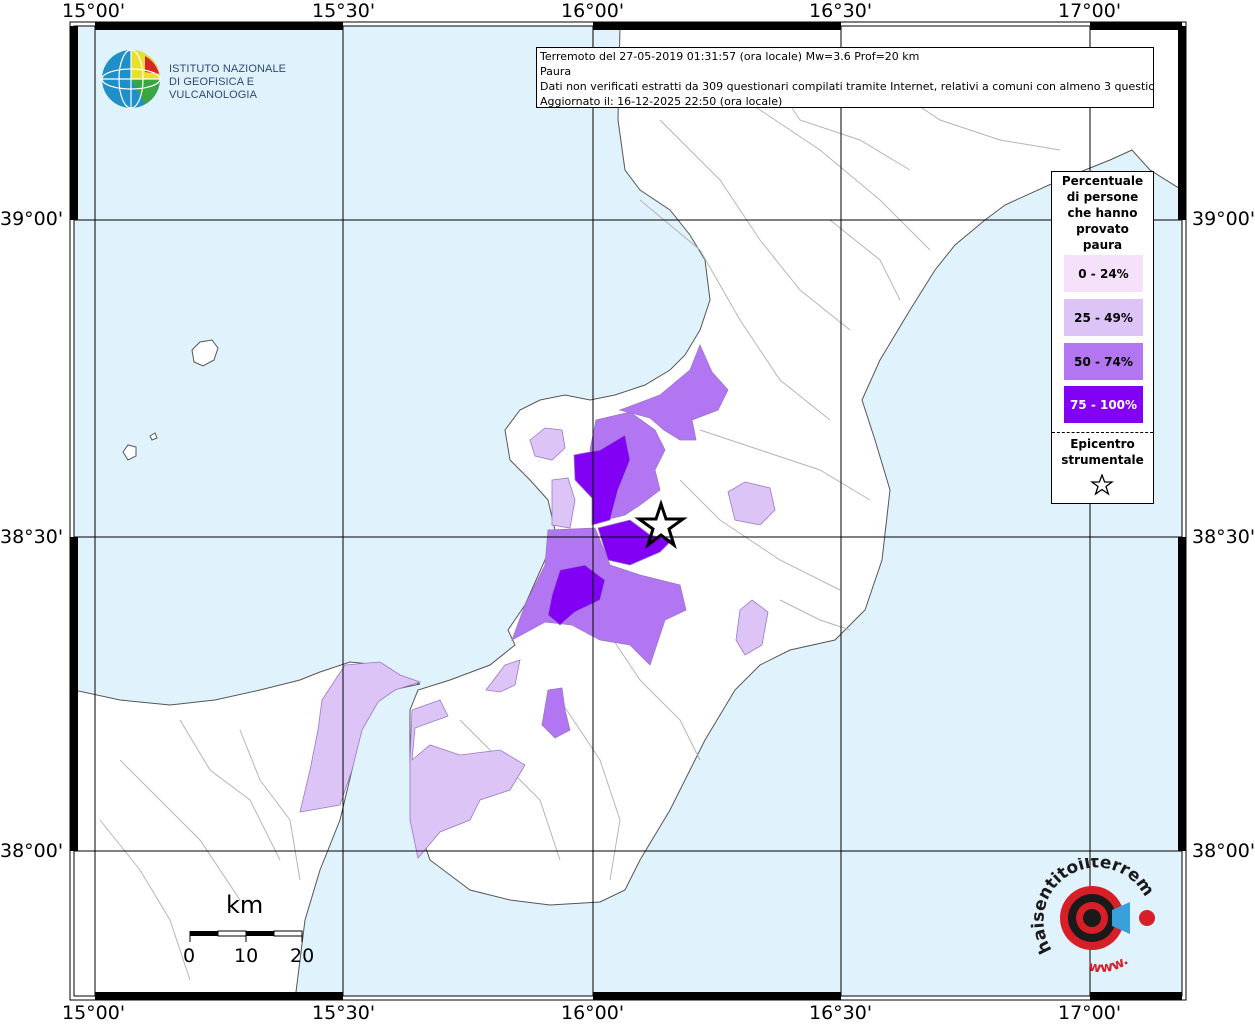 The height and width of the screenshot is (1024, 1255). I want to click on lat-label-right: 38°30', so click(1223, 537).